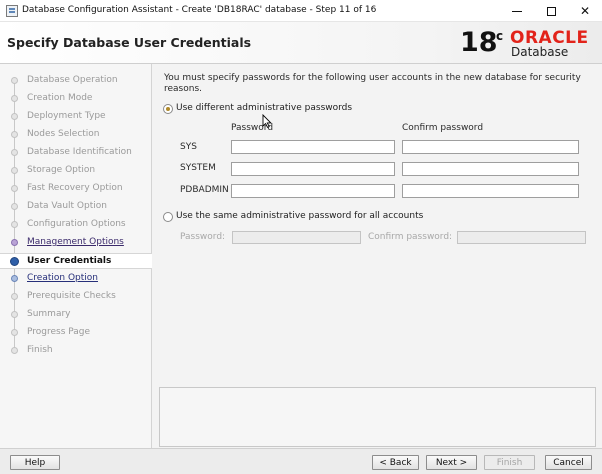 This screenshot has width=602, height=474. I want to click on nav-step-label: Progress Page, so click(59, 332).